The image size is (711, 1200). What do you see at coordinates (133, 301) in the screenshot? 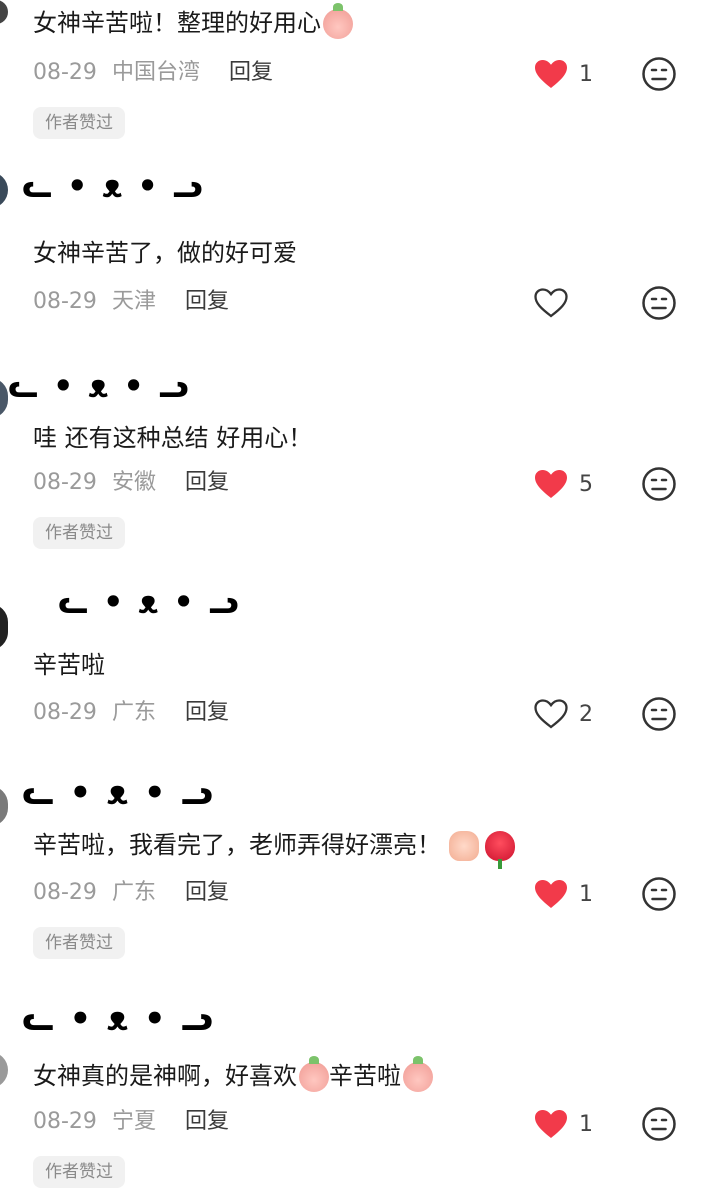
I see `comment-location: 天津` at bounding box center [133, 301].